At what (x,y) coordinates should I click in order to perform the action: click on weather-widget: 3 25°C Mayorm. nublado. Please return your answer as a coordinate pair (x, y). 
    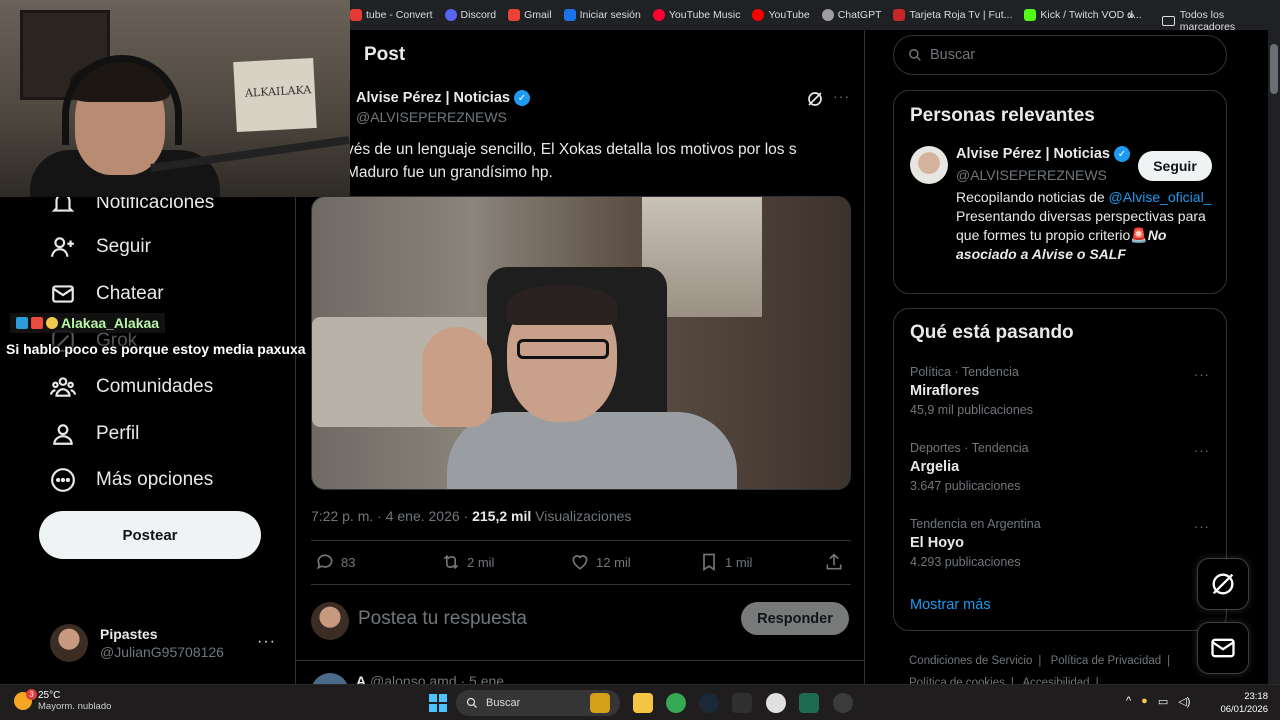
    Looking at the image, I should click on (62, 700).